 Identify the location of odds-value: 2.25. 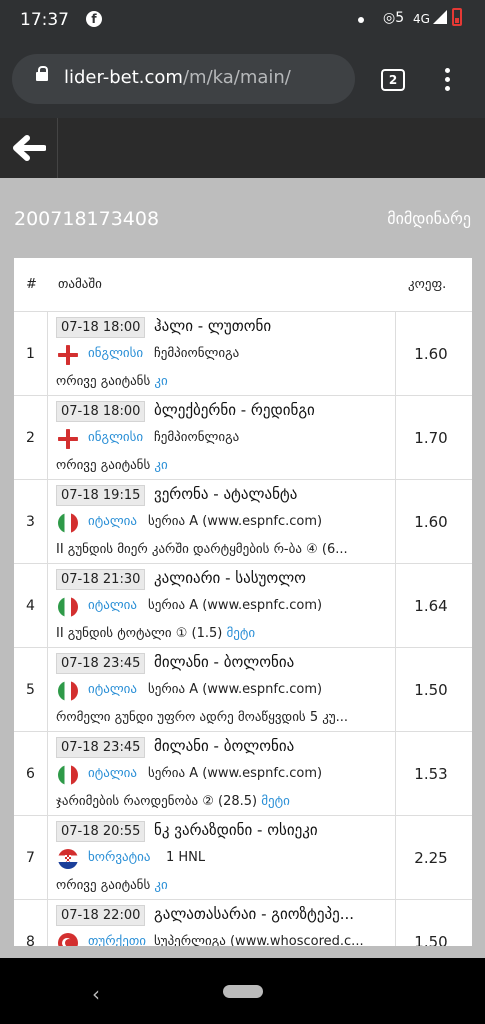
(431, 858).